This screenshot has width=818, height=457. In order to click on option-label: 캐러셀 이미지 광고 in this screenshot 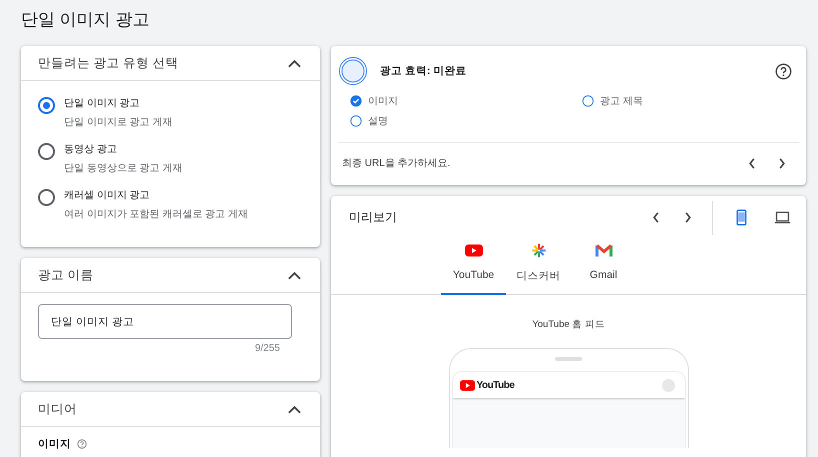, I will do `click(107, 195)`.